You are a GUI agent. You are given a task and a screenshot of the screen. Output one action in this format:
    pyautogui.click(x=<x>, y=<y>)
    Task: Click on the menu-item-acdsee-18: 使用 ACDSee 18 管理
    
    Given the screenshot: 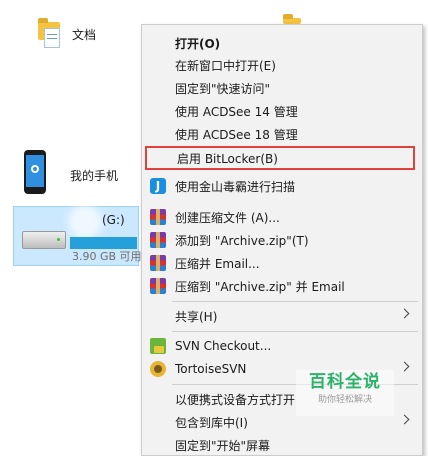 What is the action you would take?
    pyautogui.click(x=282, y=134)
    